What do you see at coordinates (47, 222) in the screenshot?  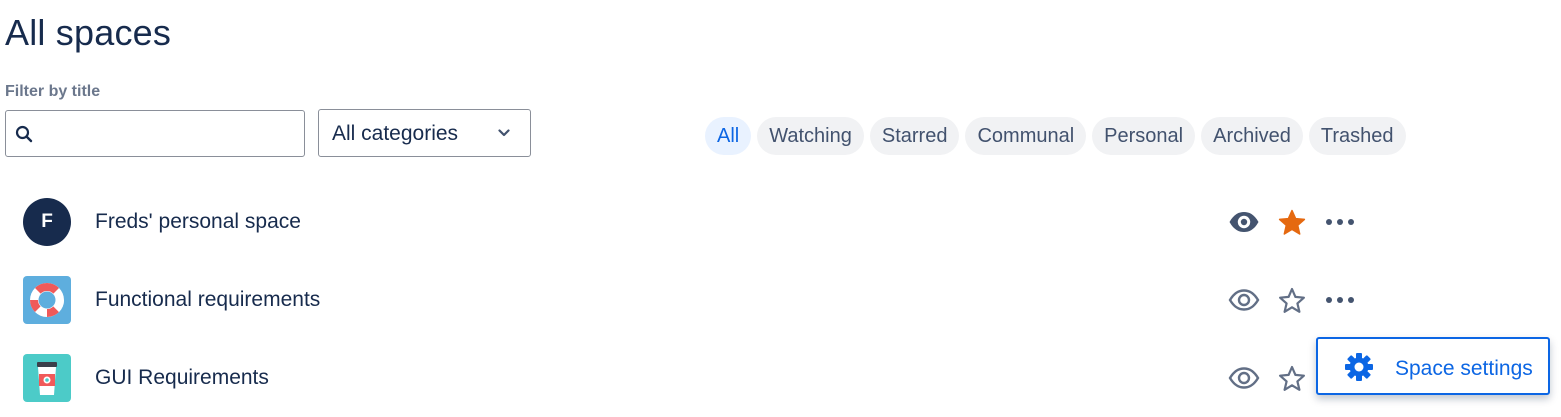 I see `avatar: F` at bounding box center [47, 222].